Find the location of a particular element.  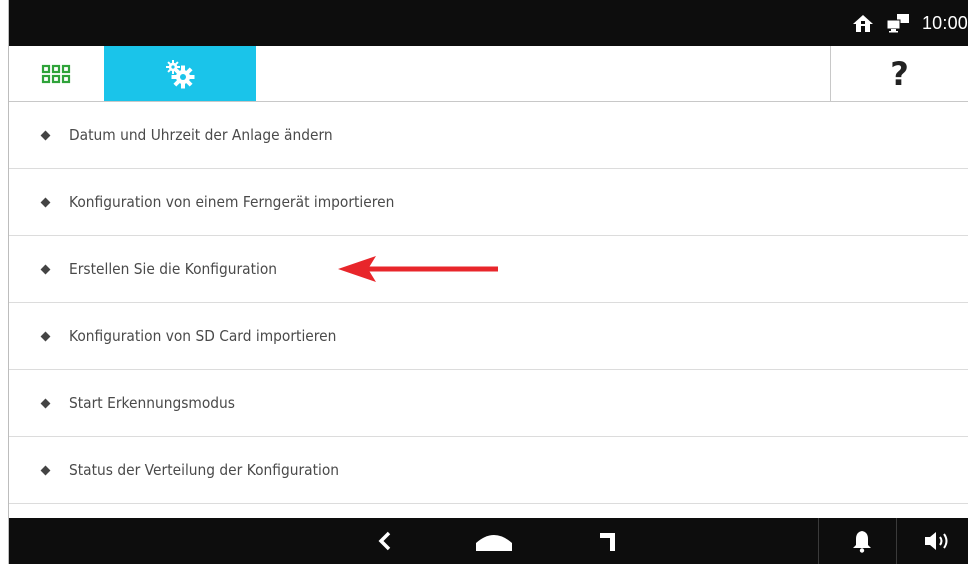

home-button is located at coordinates (494, 541).